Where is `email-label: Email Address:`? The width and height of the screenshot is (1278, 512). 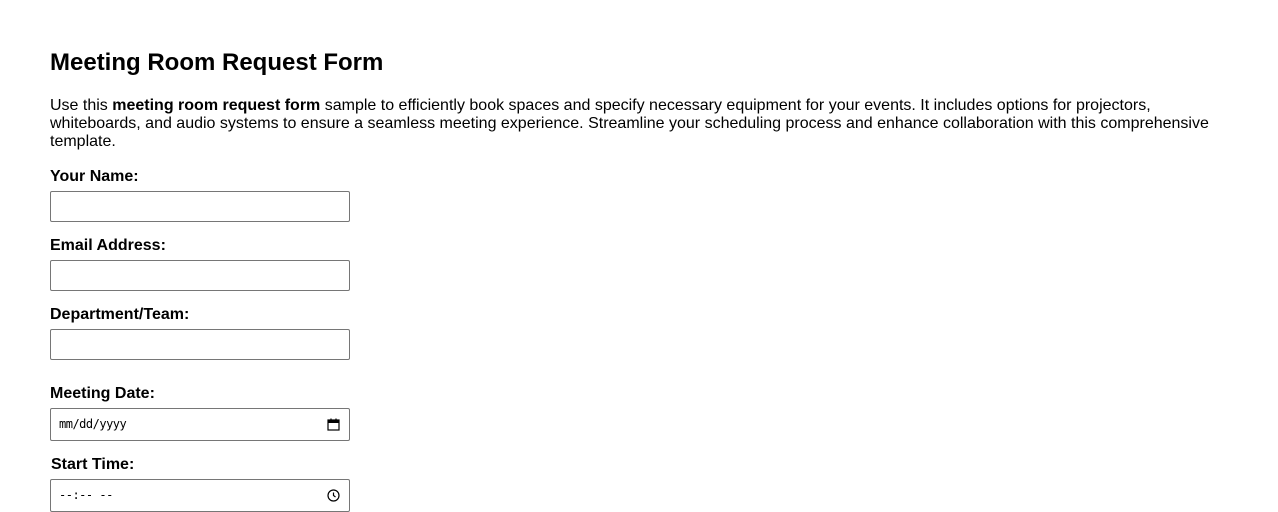
email-label: Email Address: is located at coordinates (108, 245).